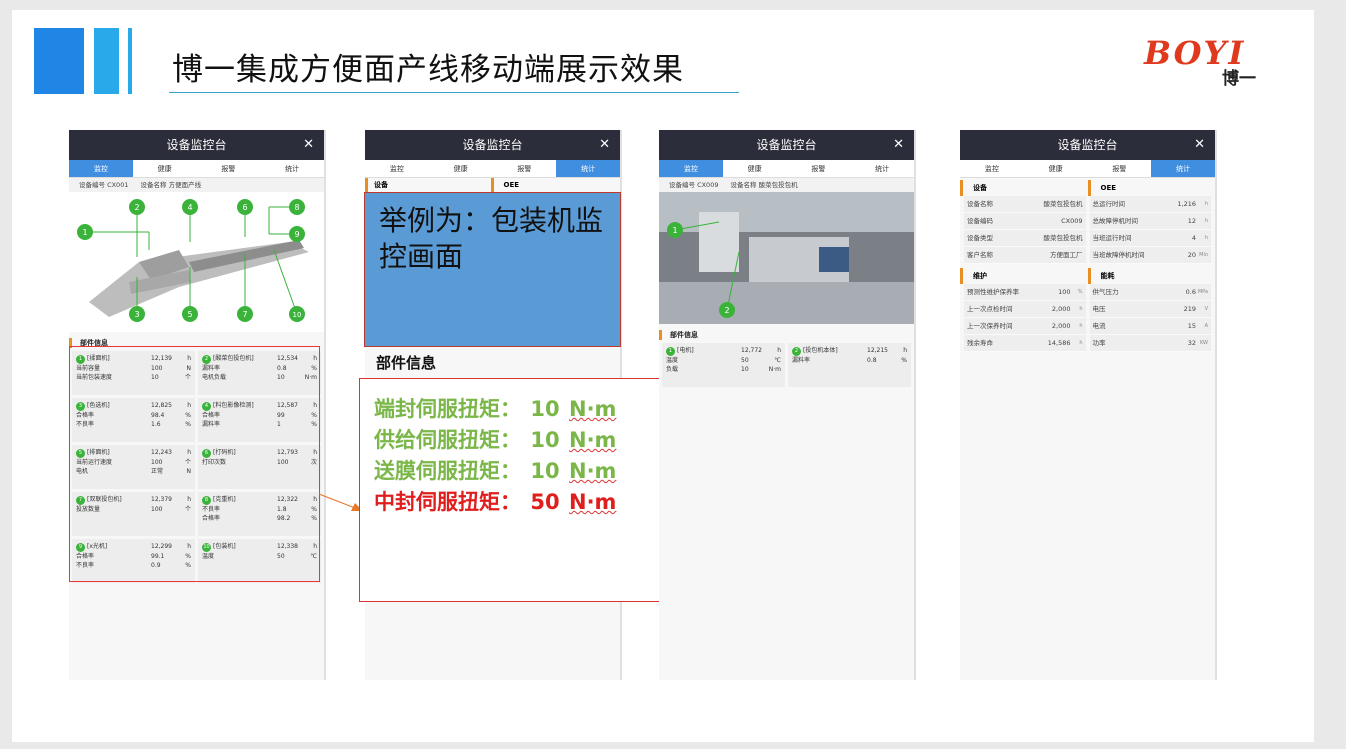  Describe the element at coordinates (993, 292) in the screenshot. I see `stat-label: 预测性维护保养率` at that location.